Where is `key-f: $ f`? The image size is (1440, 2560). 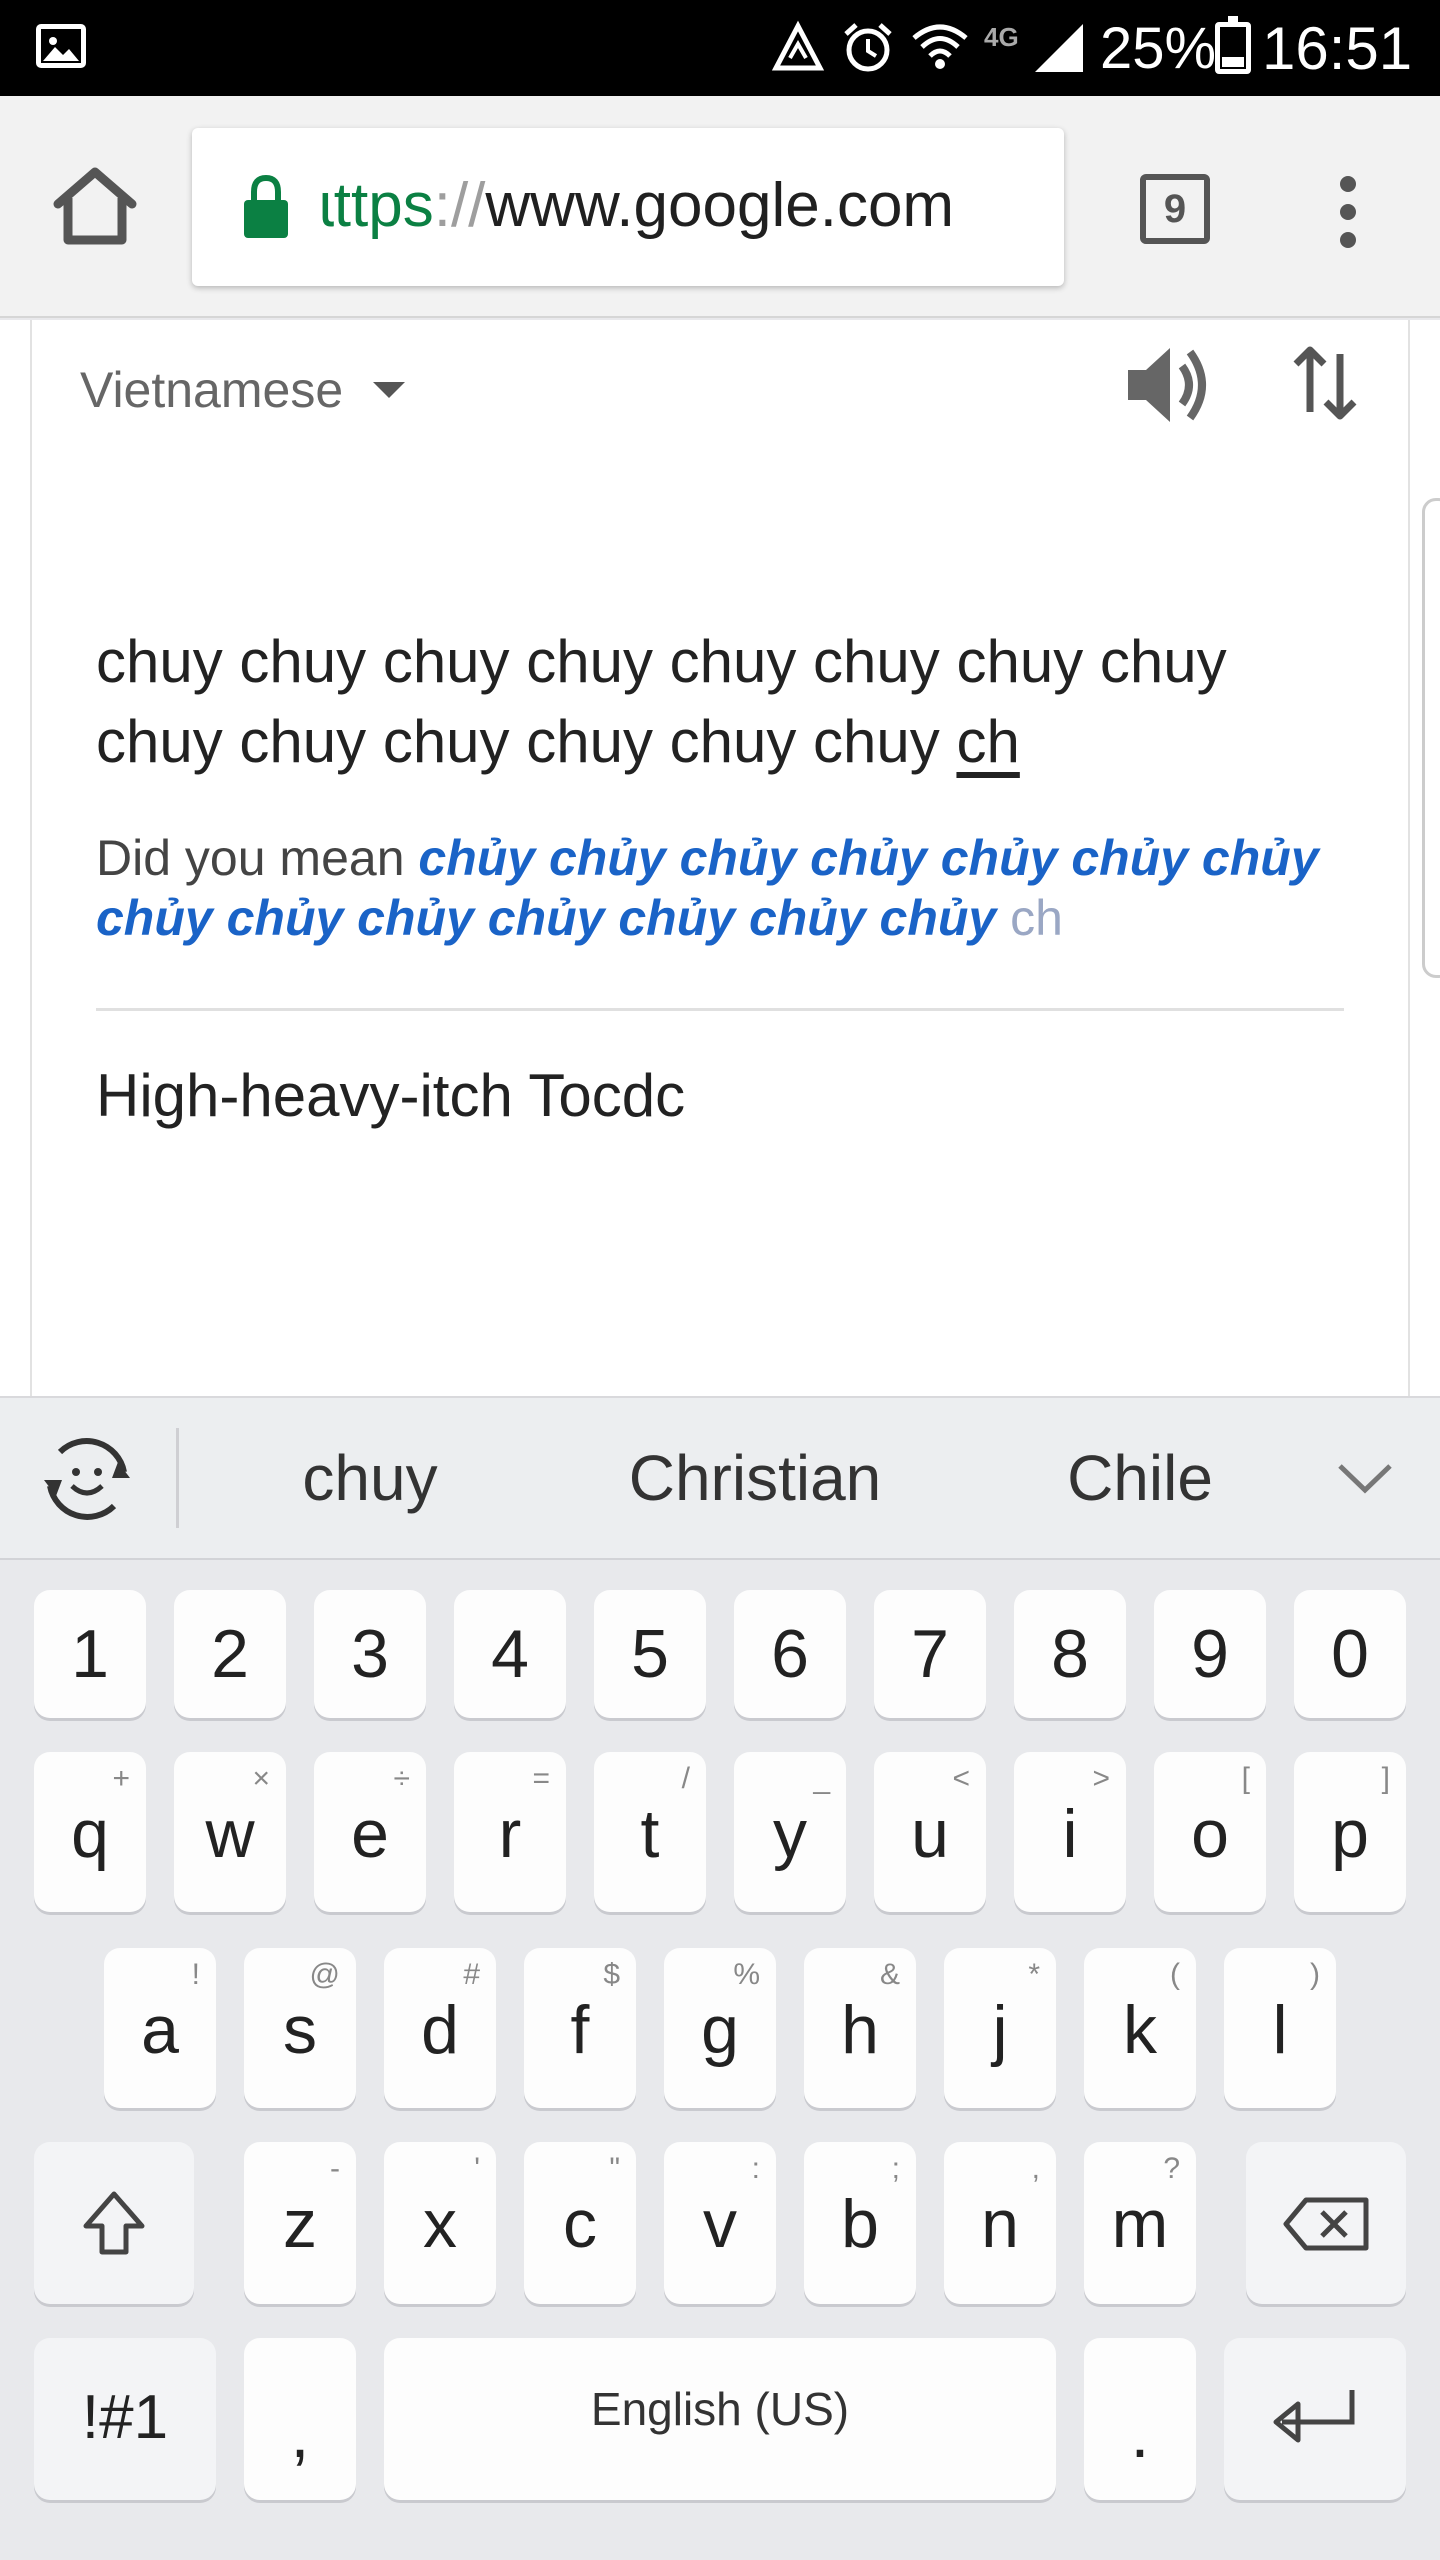 key-f: $ f is located at coordinates (580, 2028).